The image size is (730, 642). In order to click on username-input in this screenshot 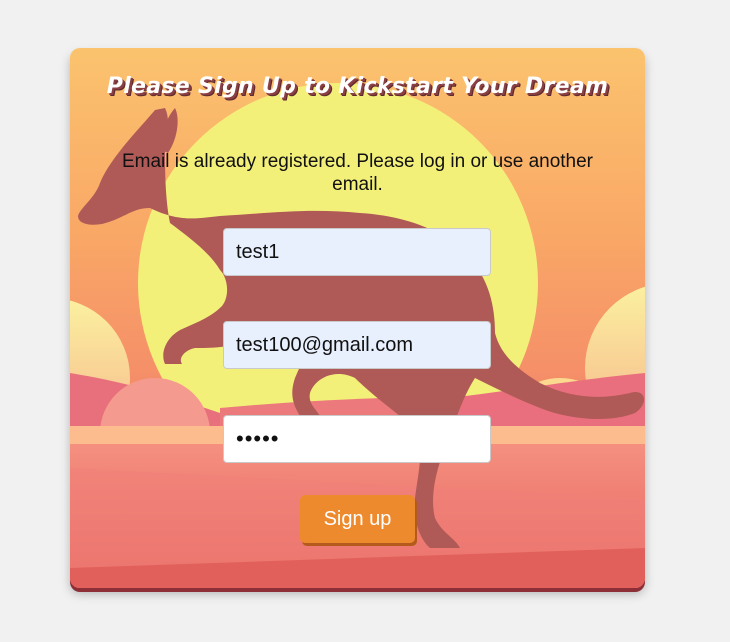, I will do `click(357, 252)`.